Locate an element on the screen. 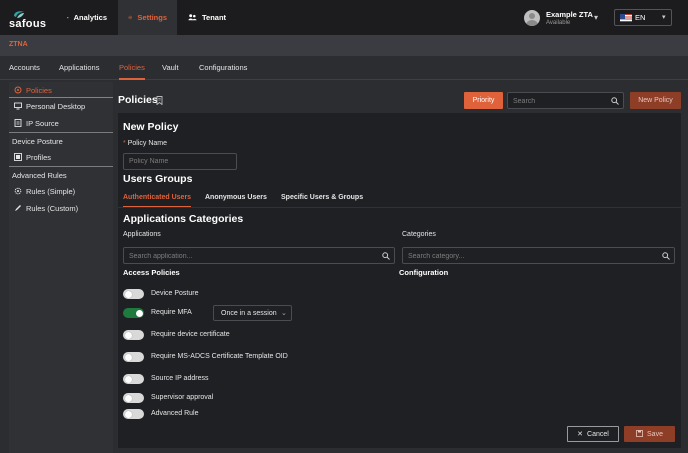 Image resolution: width=688 pixels, height=453 pixels. nav-tenant-label: Tenant is located at coordinates (214, 17).